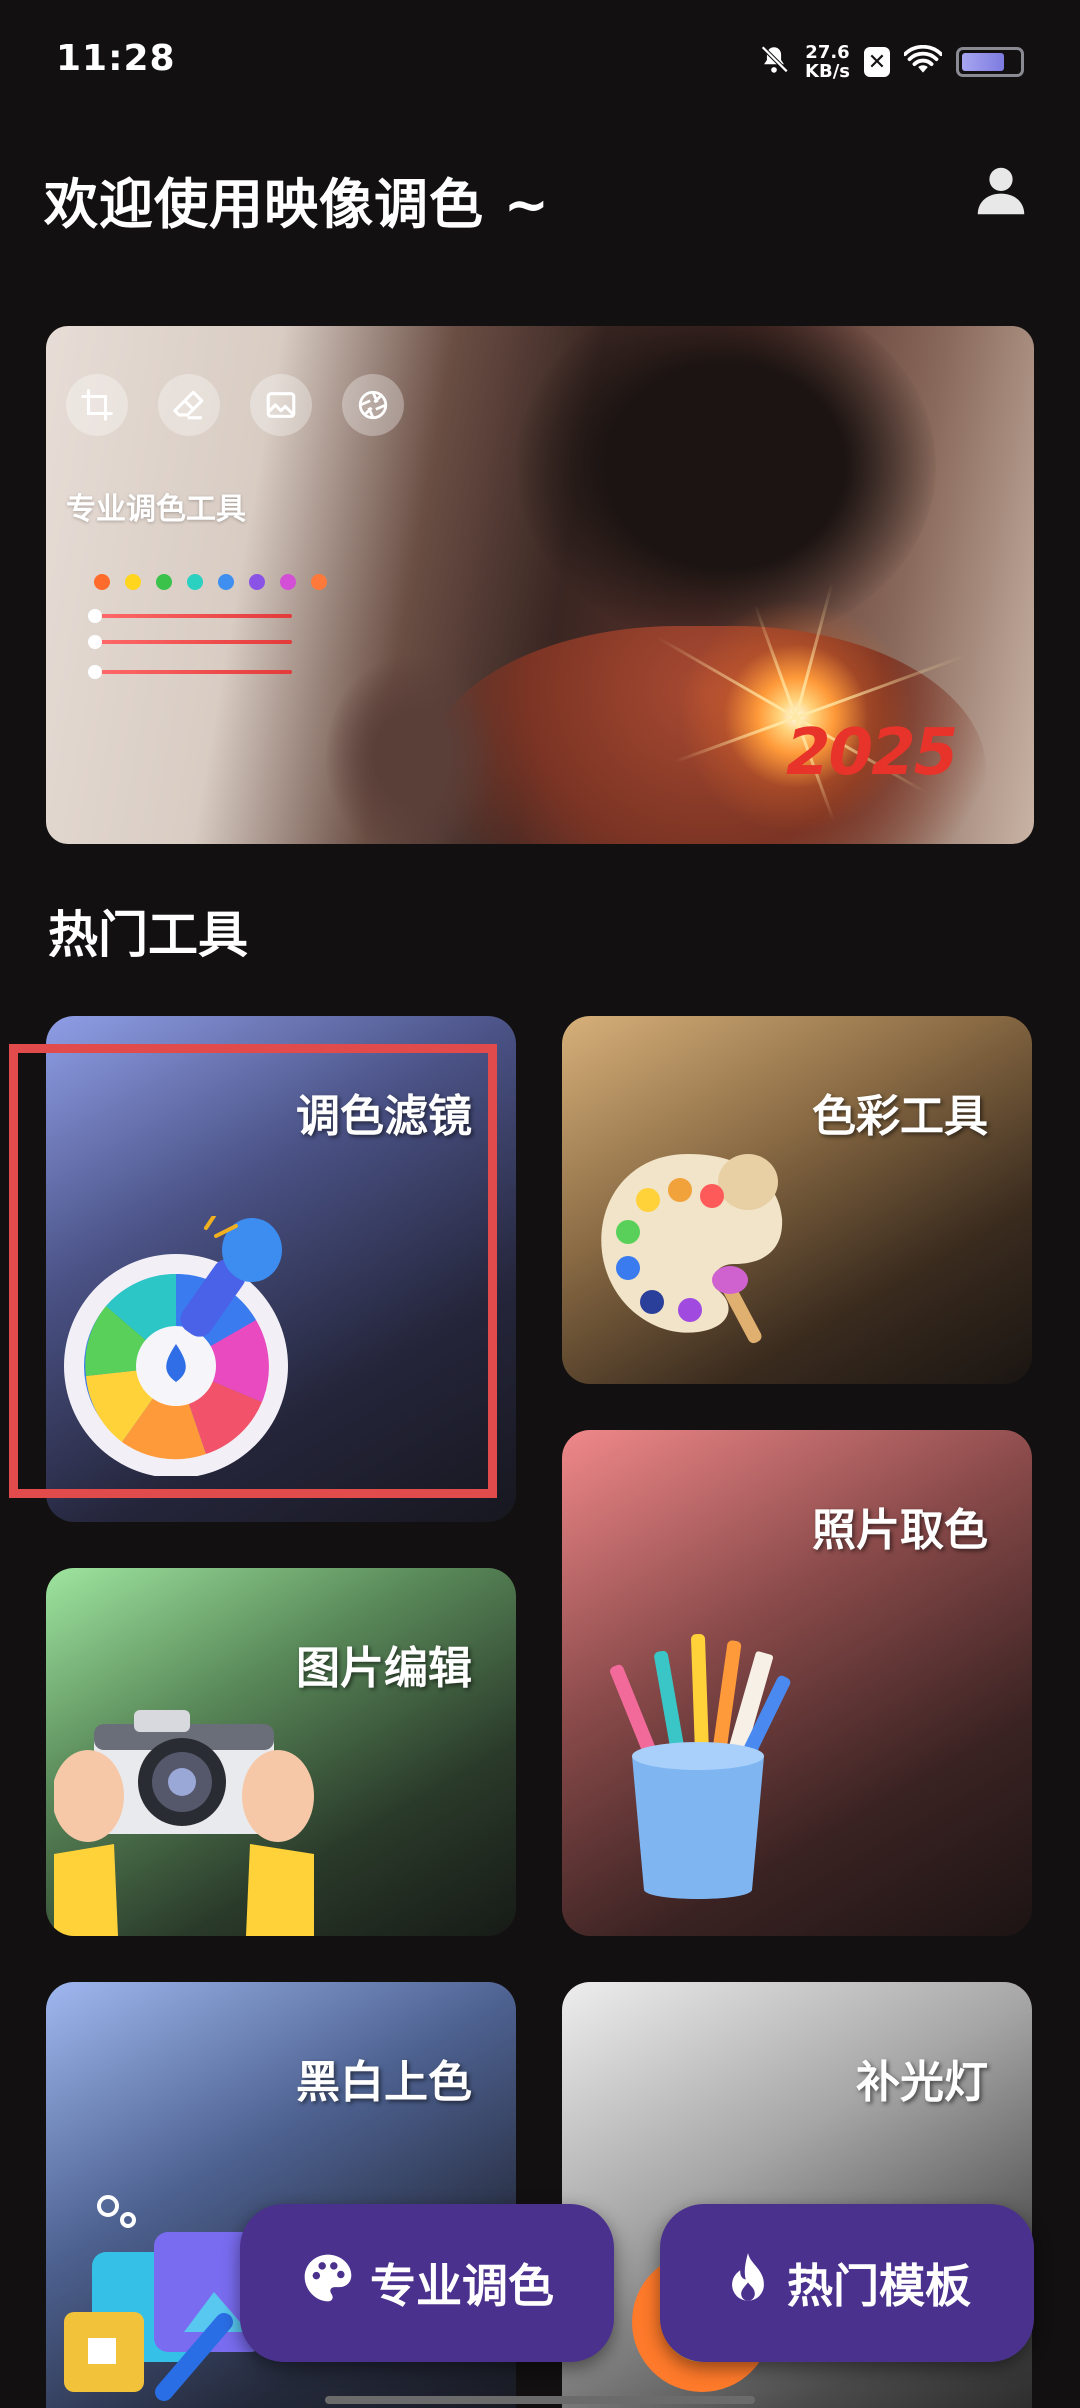  I want to click on wifi-icon, so click(923, 61).